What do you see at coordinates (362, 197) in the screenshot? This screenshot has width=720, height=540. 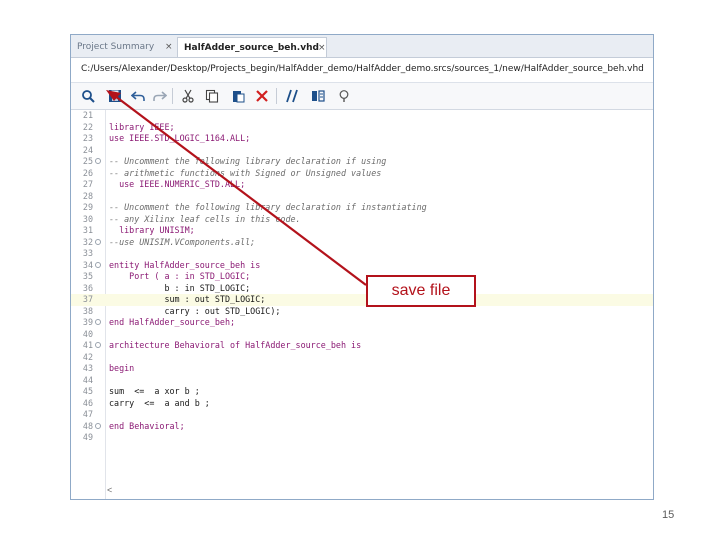 I see `code-line: 28` at bounding box center [362, 197].